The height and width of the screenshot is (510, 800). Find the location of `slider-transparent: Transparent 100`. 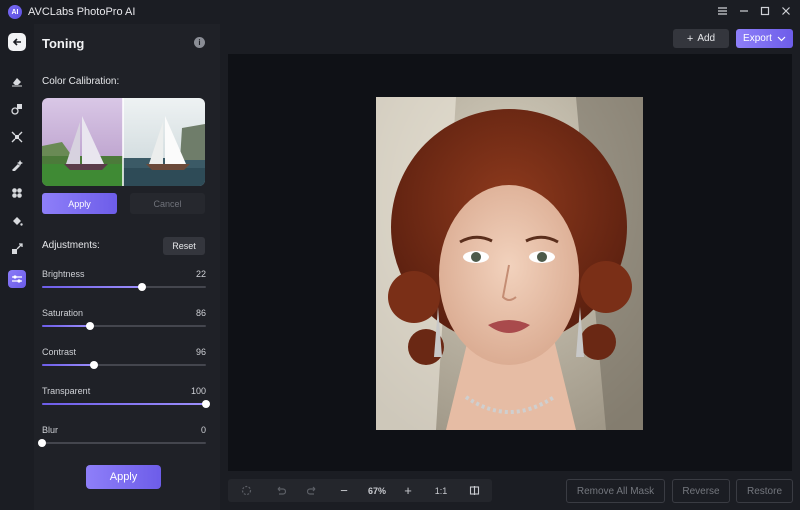

slider-transparent: Transparent 100 is located at coordinates (126, 397).